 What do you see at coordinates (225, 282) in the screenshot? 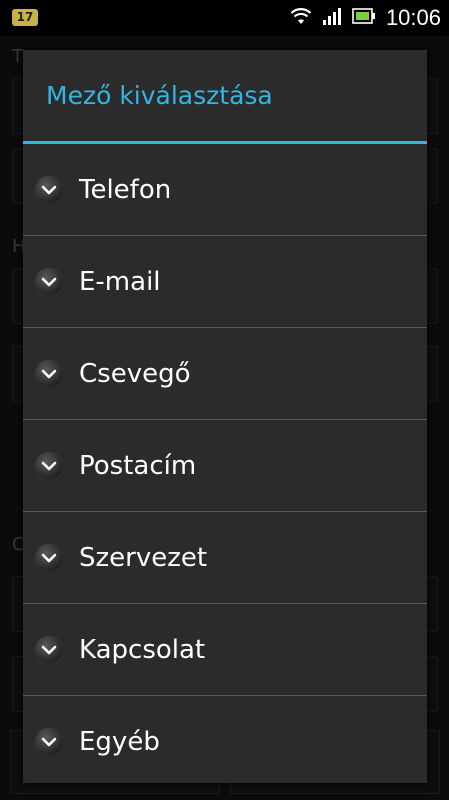
I see `option-email: E-mail` at bounding box center [225, 282].